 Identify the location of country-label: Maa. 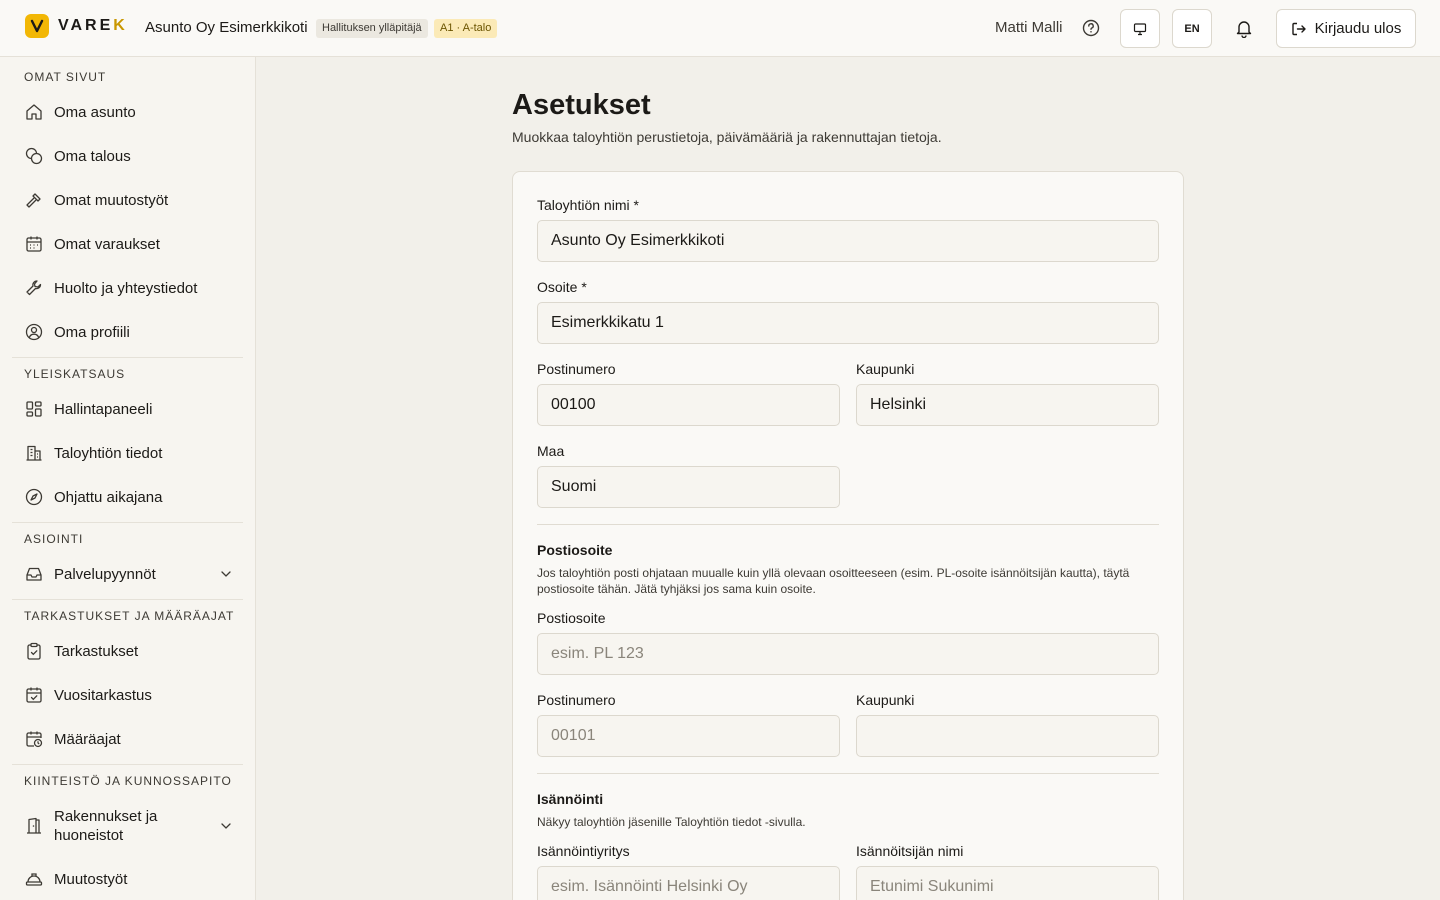
(551, 451).